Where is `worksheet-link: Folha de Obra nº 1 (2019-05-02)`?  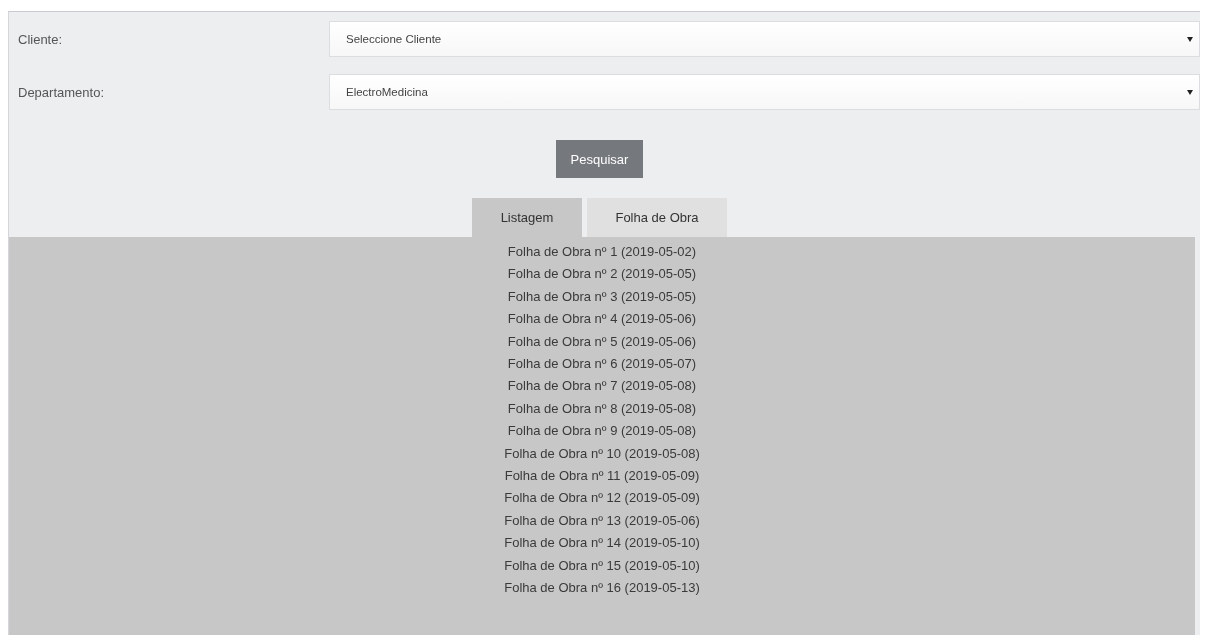 worksheet-link: Folha de Obra nº 1 (2019-05-02) is located at coordinates (602, 252).